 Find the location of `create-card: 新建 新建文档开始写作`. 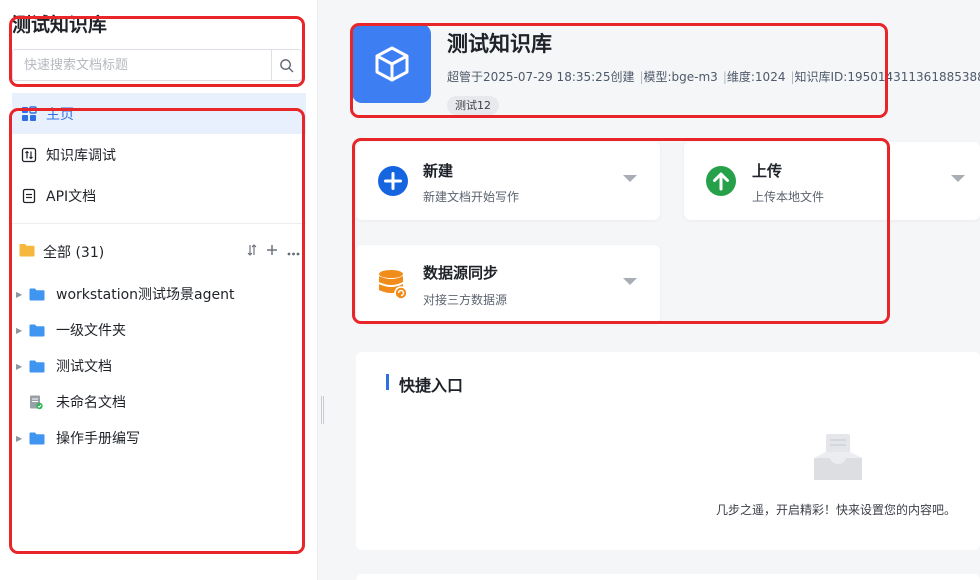

create-card: 新建 新建文档开始写作 is located at coordinates (508, 181).